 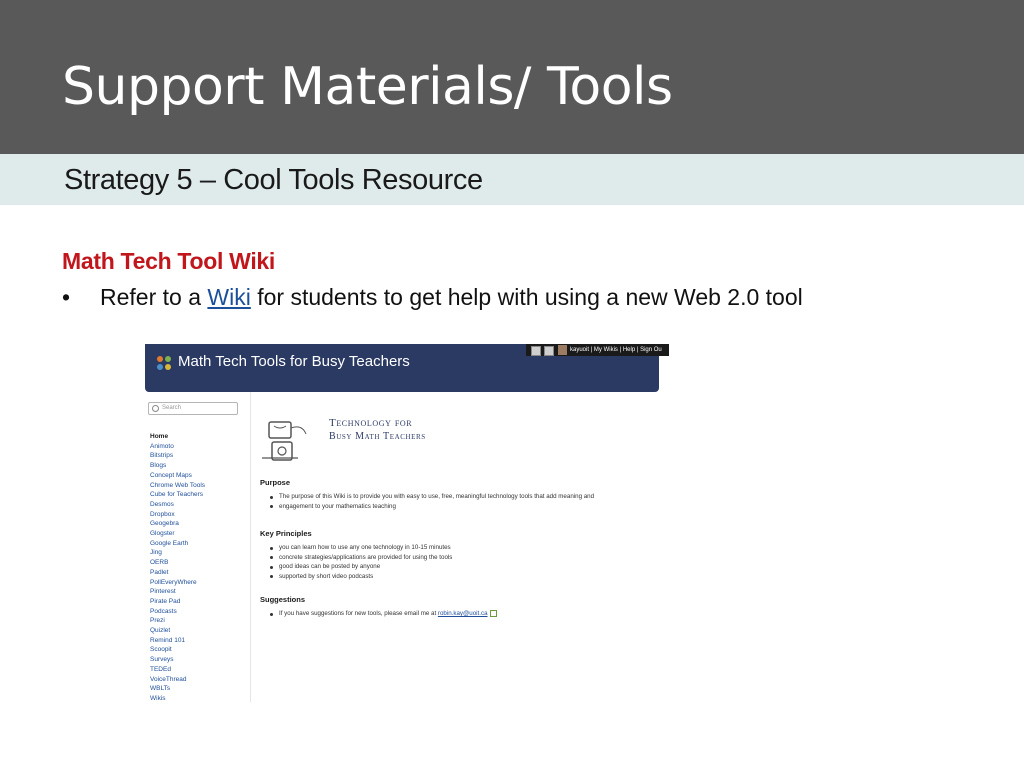 I want to click on bullet-text-before: Refer to a, so click(x=154, y=297).